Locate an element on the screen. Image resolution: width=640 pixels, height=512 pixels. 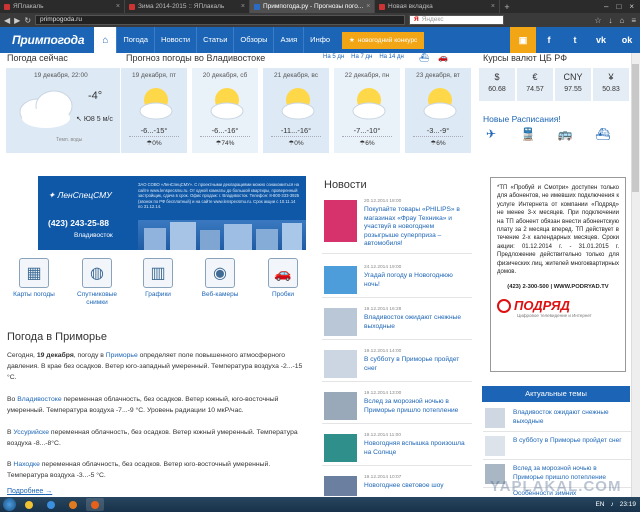
browser-tab: Новая вкладка × is located at coordinates (437, 6).